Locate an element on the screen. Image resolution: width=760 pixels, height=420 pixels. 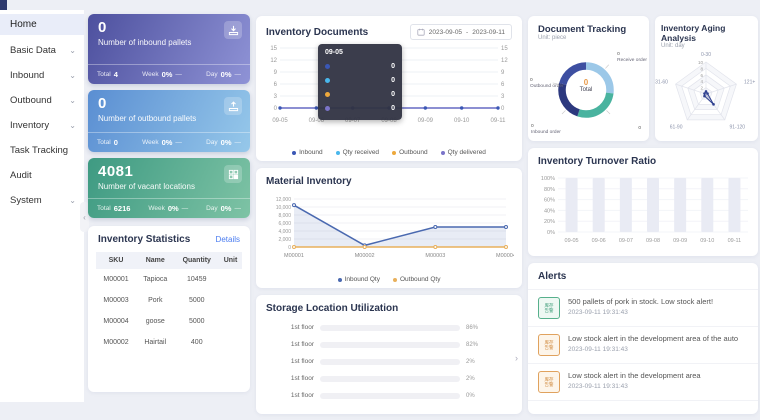
date-range-picker: 2023-09-05 - 2023-09-11 is located at coordinates (460, 32).